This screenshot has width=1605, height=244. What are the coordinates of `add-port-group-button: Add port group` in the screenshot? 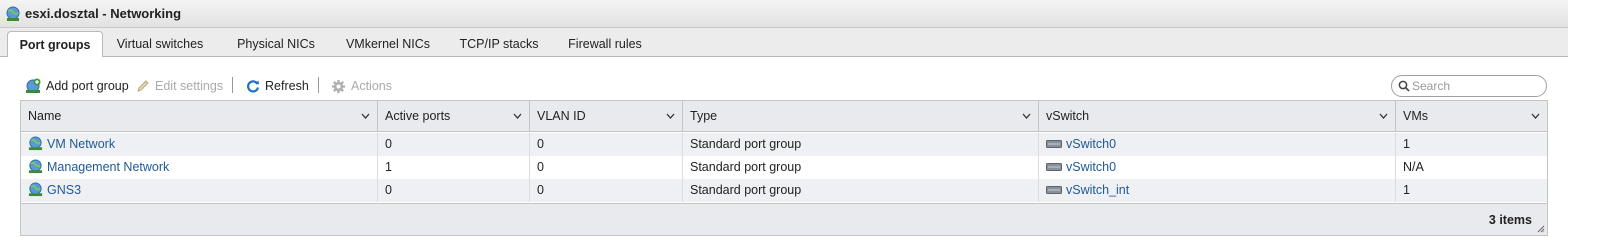 It's located at (77, 86).